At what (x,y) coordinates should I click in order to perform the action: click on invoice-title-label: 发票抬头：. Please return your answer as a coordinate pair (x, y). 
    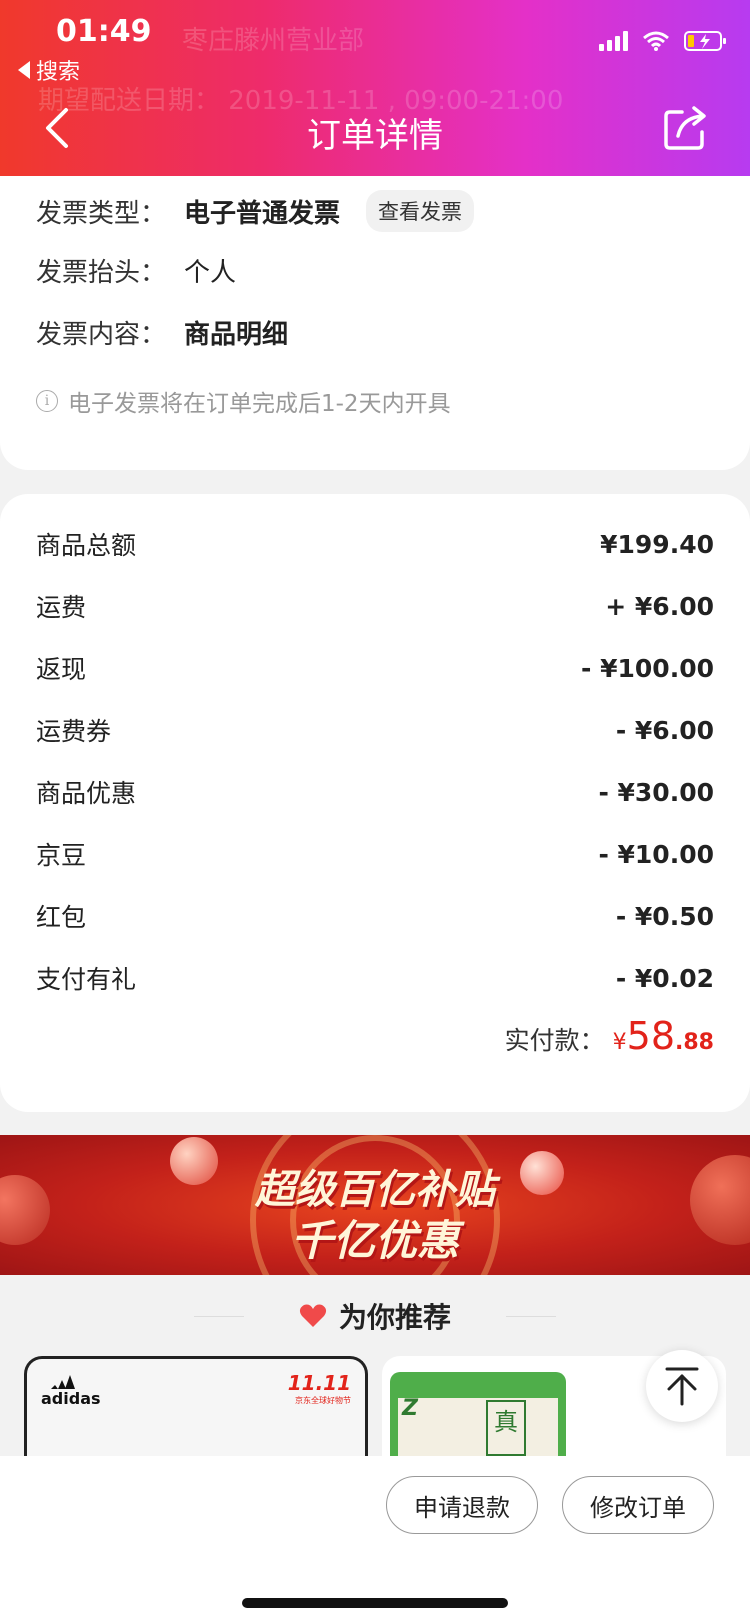
    Looking at the image, I should click on (101, 273).